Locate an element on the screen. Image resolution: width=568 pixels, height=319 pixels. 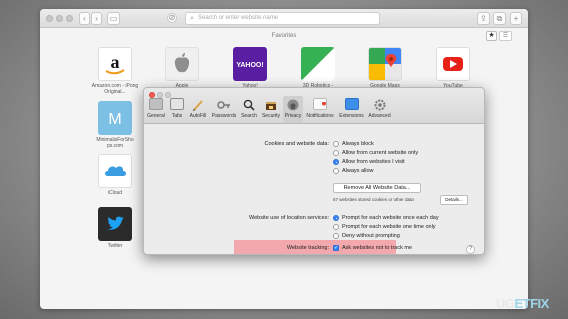
radio-deny is located at coordinates (336, 236).